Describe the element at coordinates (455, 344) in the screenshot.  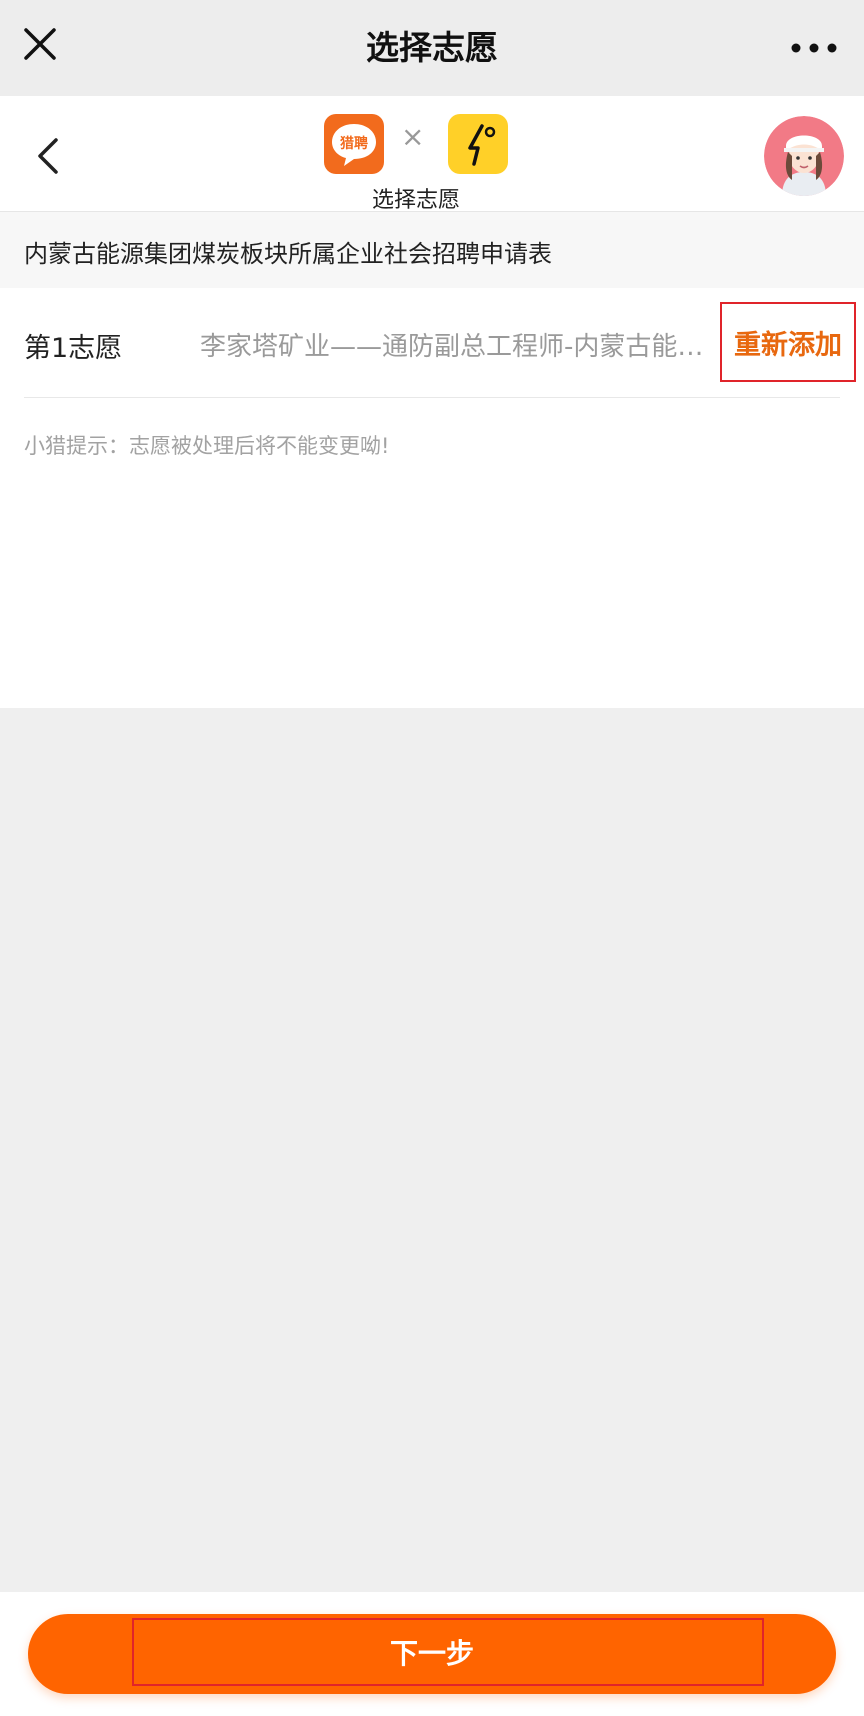
I see `choice-value: 李家塔矿业——通防副总工程师-内蒙古能源集团煤炭板块所属企业` at that location.